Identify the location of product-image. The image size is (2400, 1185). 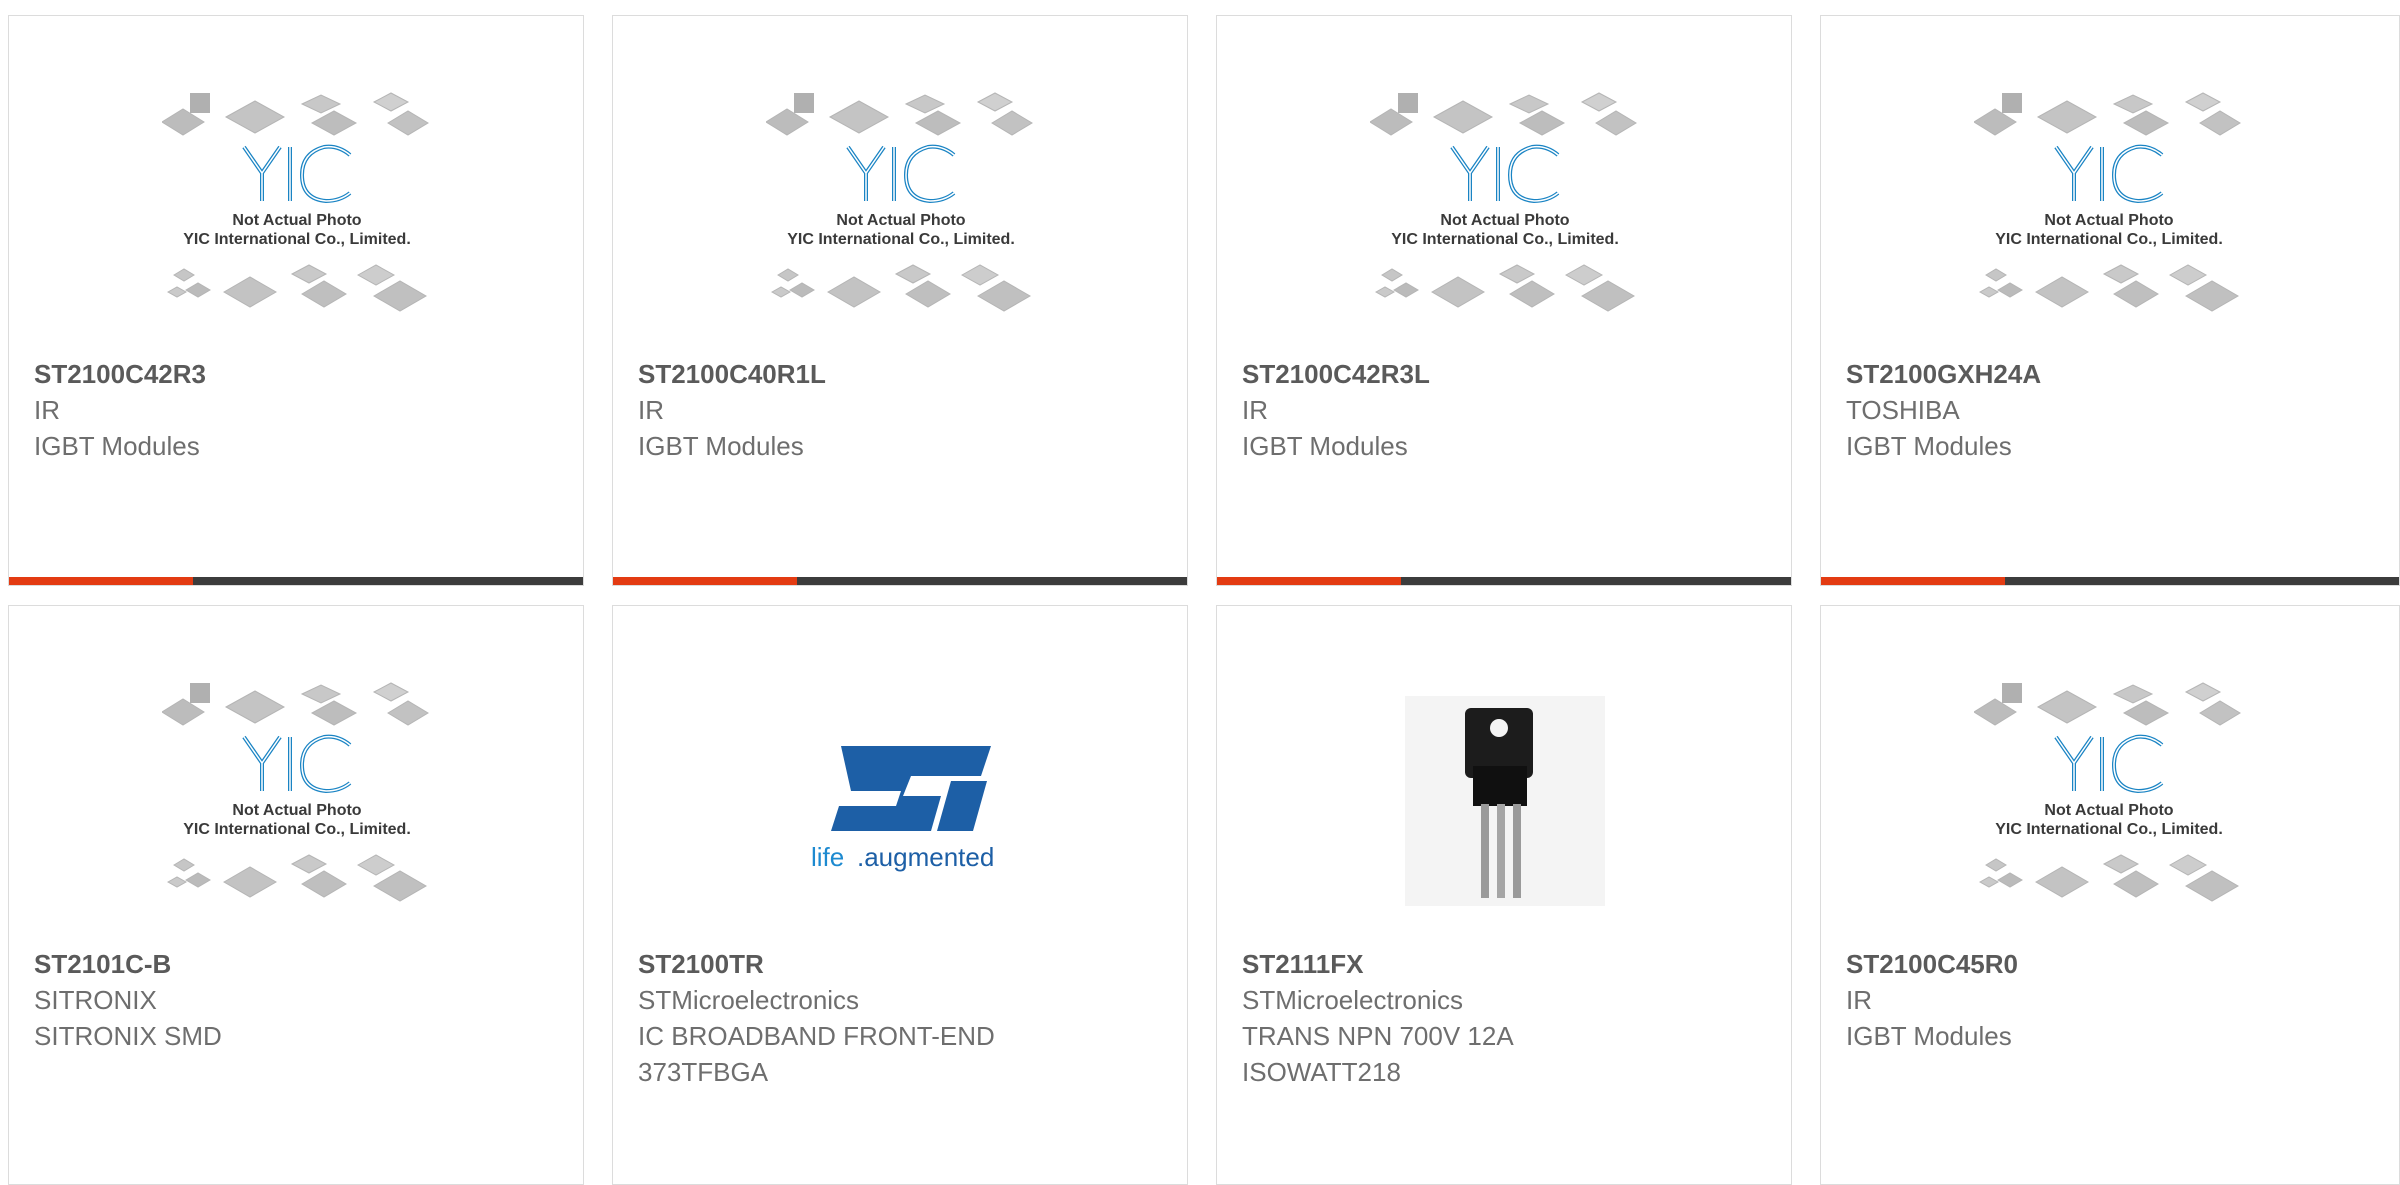
(1504, 801).